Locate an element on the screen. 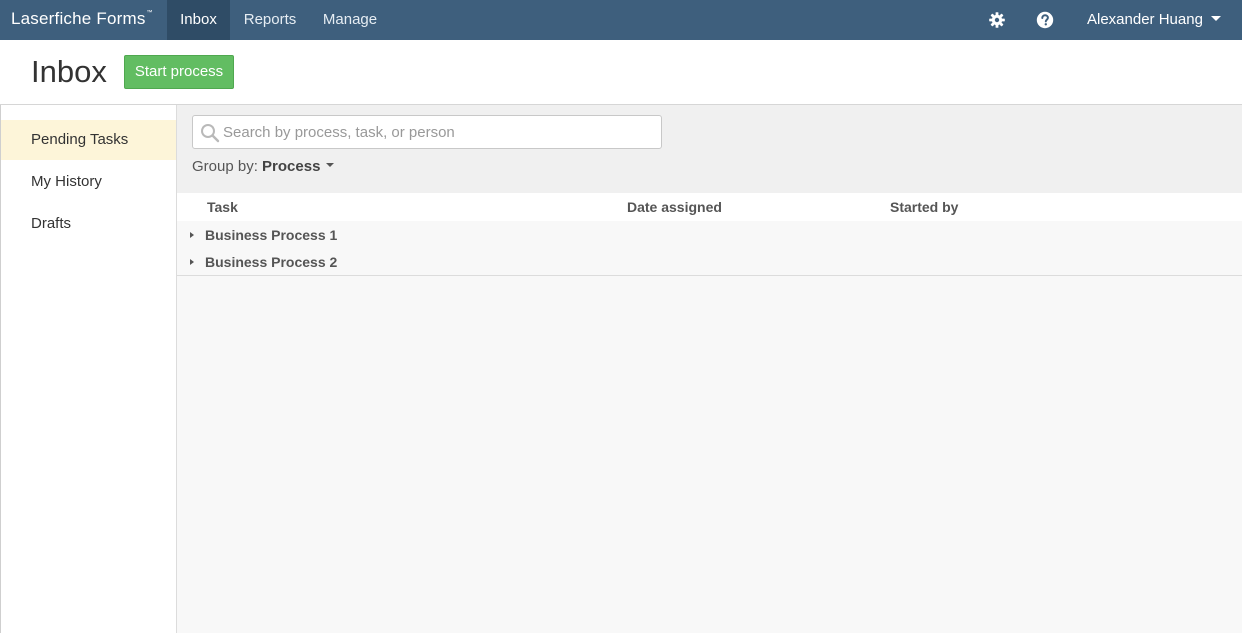  search-icon is located at coordinates (210, 133).